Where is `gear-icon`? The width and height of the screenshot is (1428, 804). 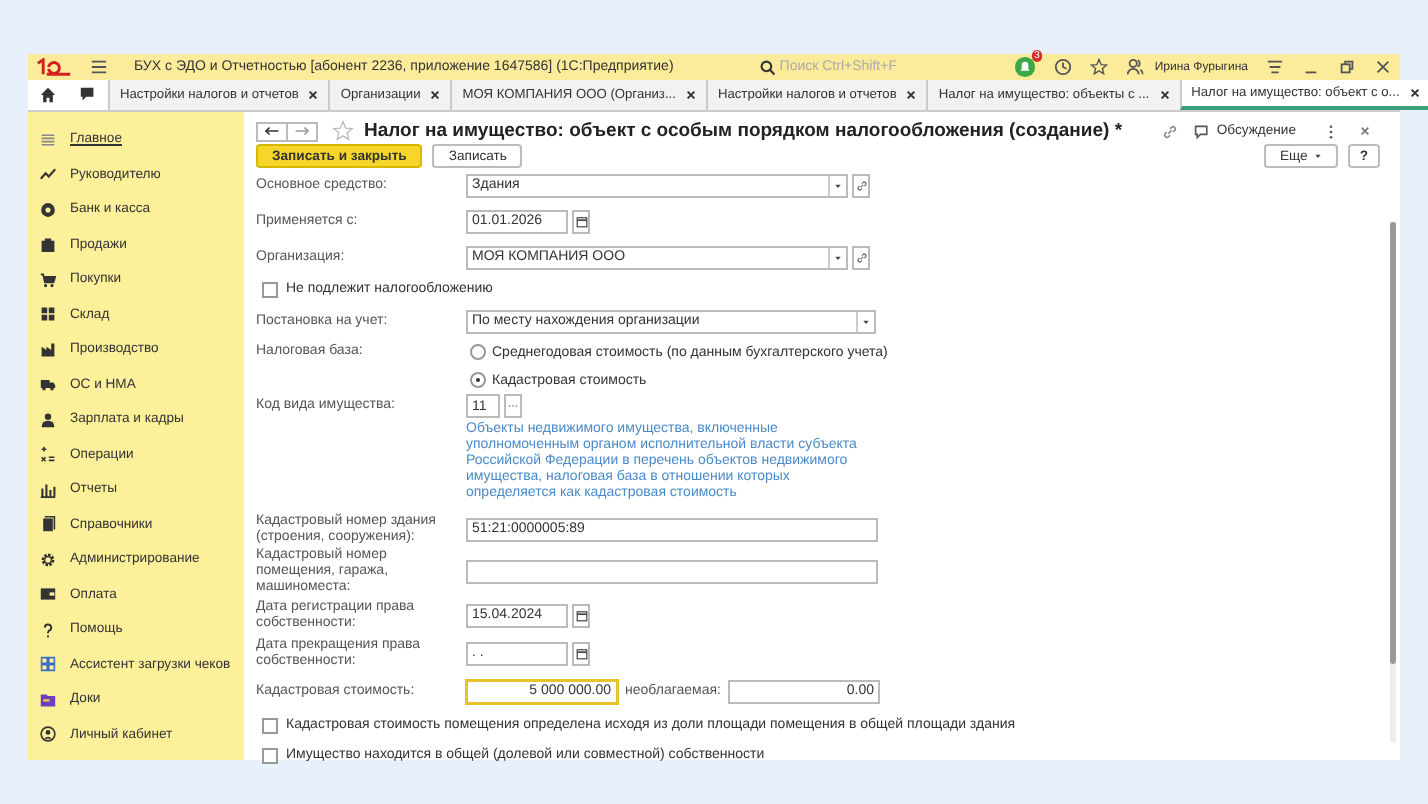
gear-icon is located at coordinates (48, 559).